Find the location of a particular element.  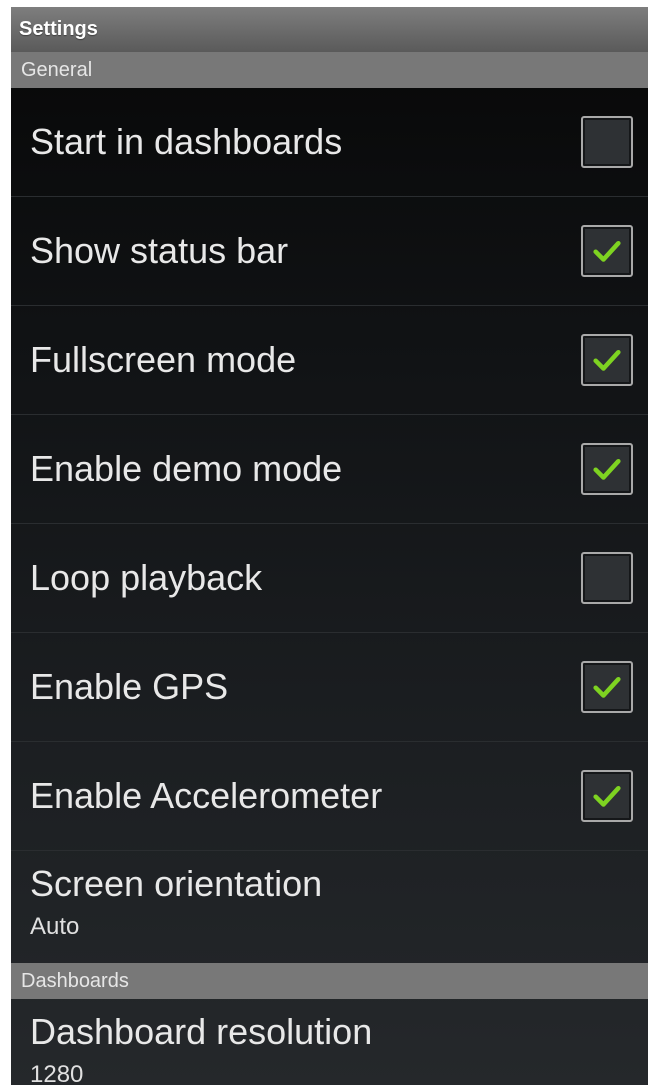

pref-label: Enable demo mode is located at coordinates (186, 468).